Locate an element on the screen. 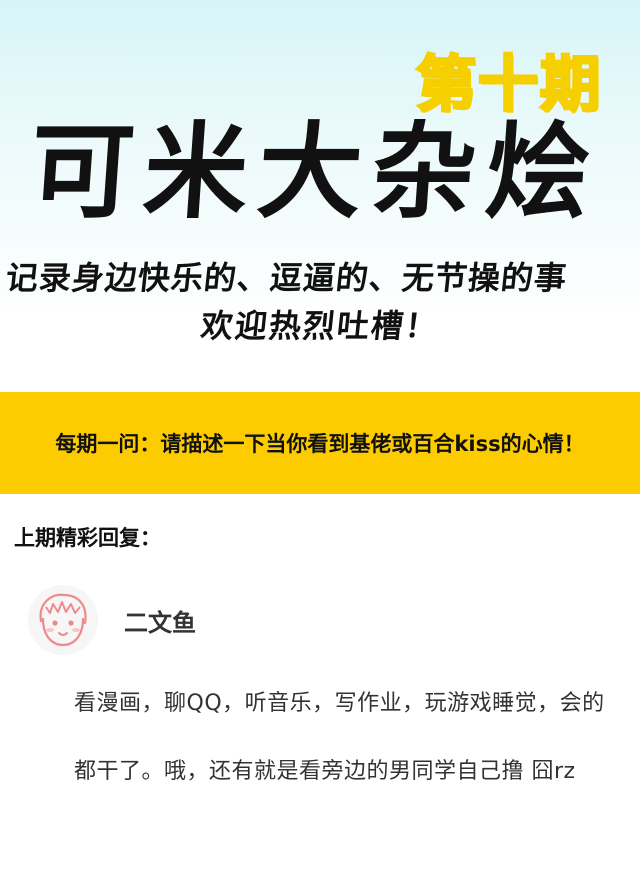 Image resolution: width=640 pixels, height=869 pixels. page-title: 可米大杂烩 is located at coordinates (315, 172).